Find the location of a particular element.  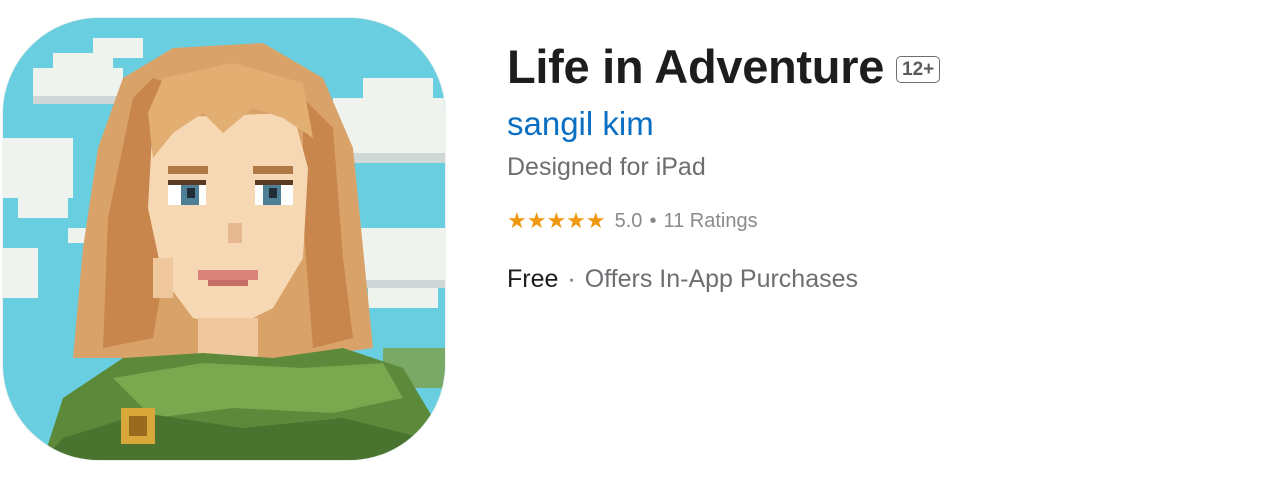

title-row: Life in Adventure 12+ is located at coordinates (877, 67).